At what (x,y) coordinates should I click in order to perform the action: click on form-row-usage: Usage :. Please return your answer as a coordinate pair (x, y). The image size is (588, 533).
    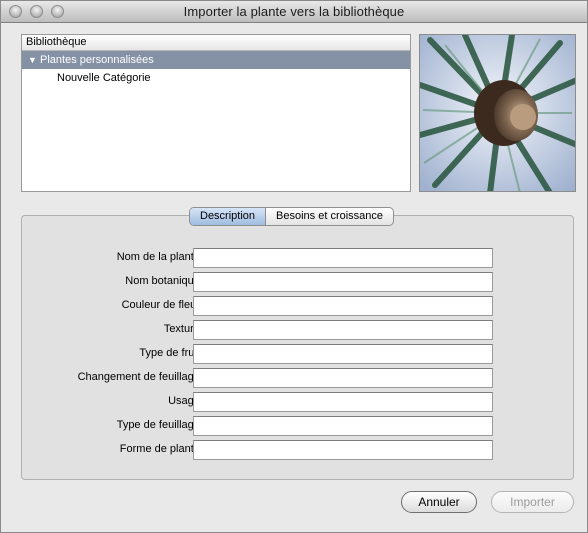
    Looking at the image, I should click on (297, 402).